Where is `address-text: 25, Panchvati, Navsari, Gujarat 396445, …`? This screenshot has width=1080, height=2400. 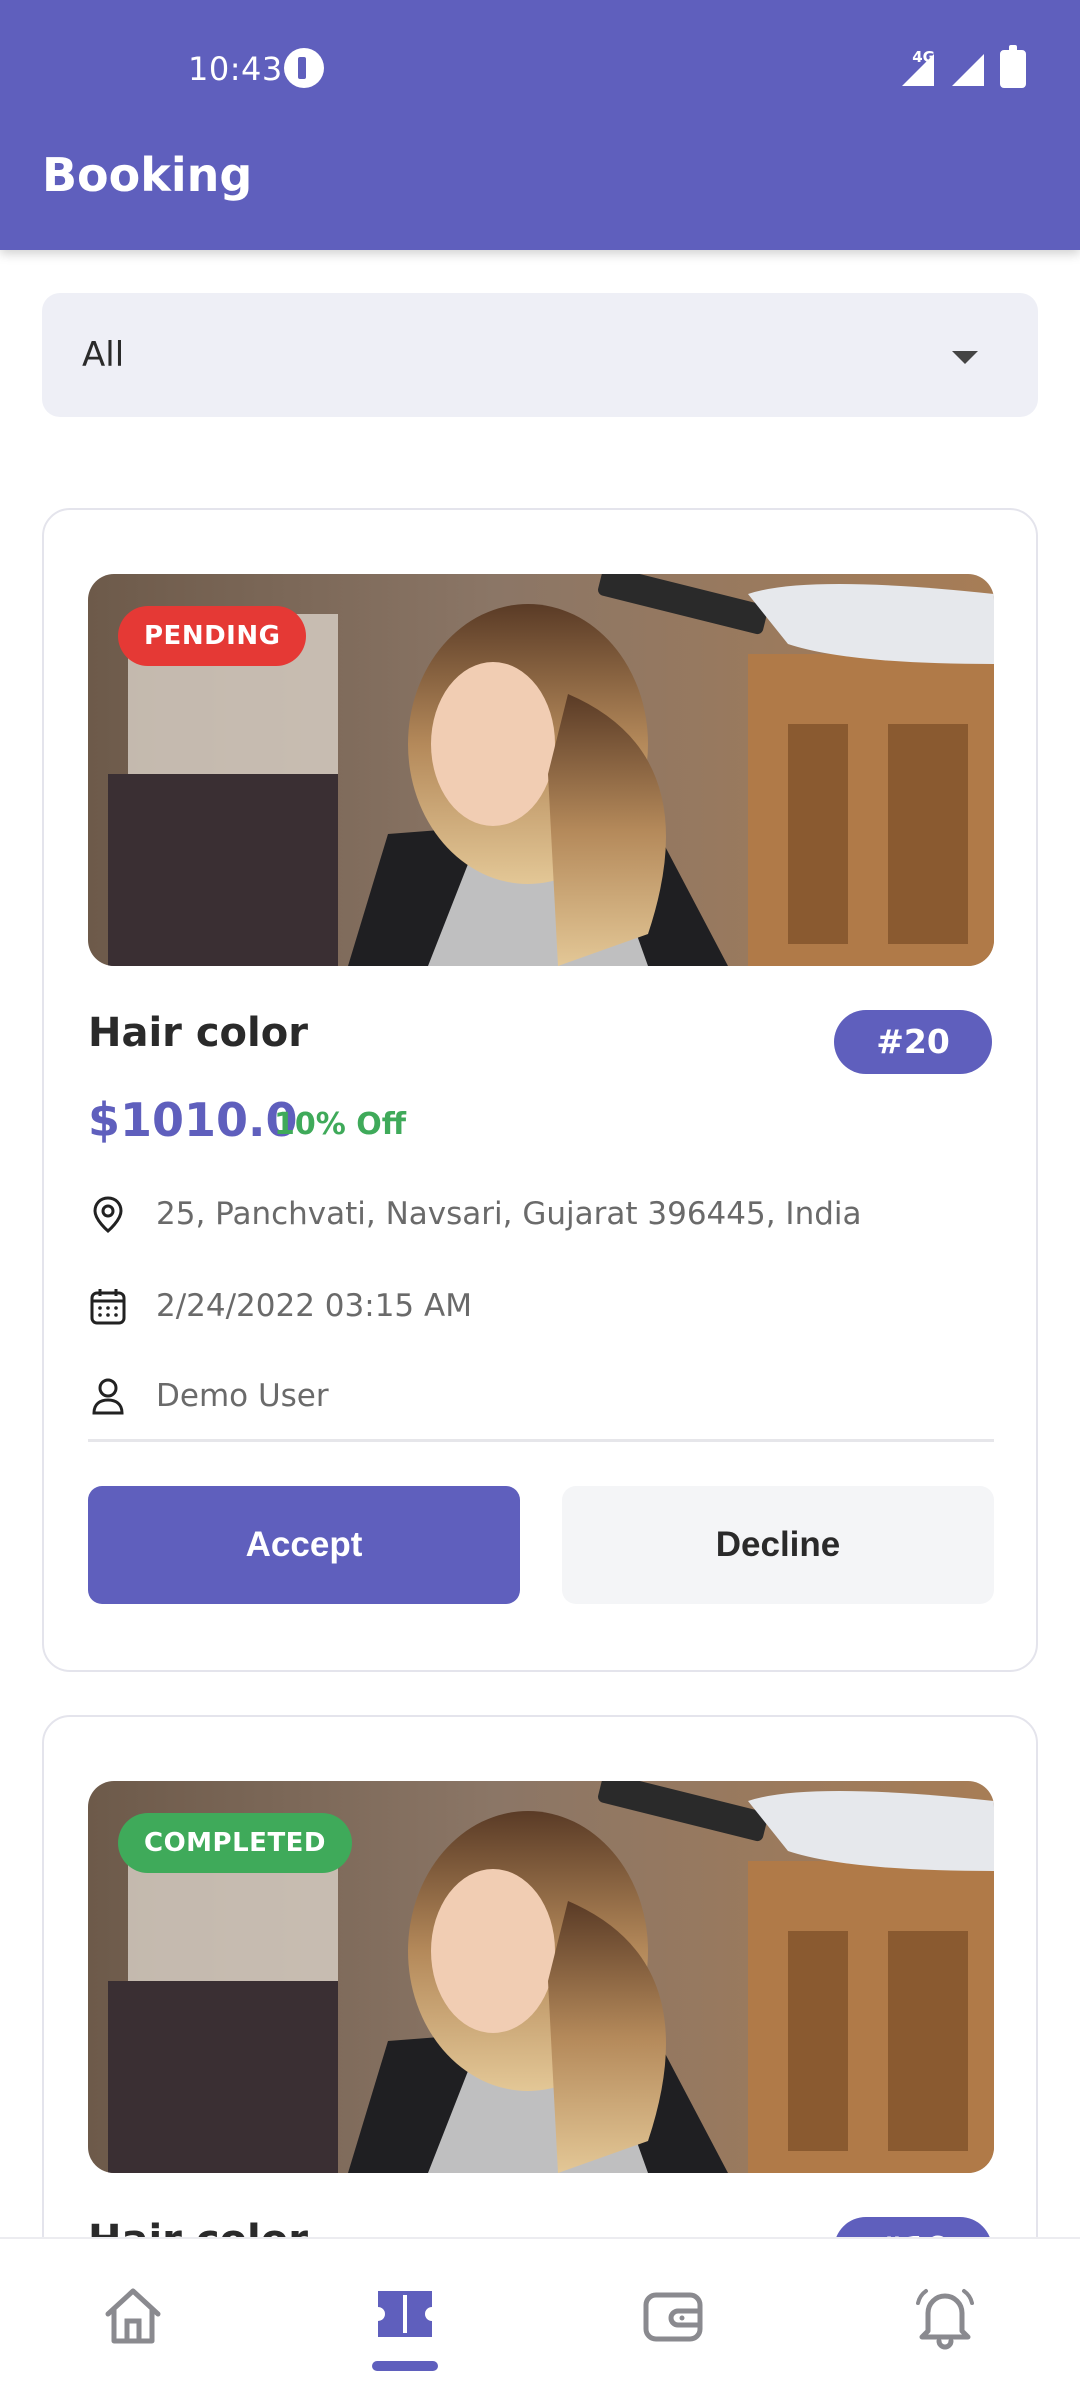 address-text: 25, Panchvati, Navsari, Gujarat 396445, … is located at coordinates (509, 1214).